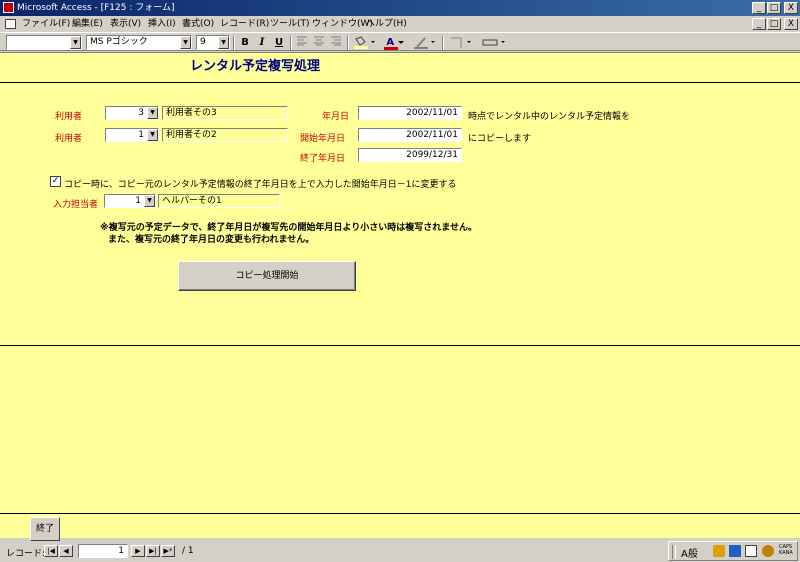 Image resolution: width=800 pixels, height=562 pixels. Describe the element at coordinates (211, 240) in the screenshot. I see `note-line-2: また、複写元の終了年月日の変更も行われません。` at that location.